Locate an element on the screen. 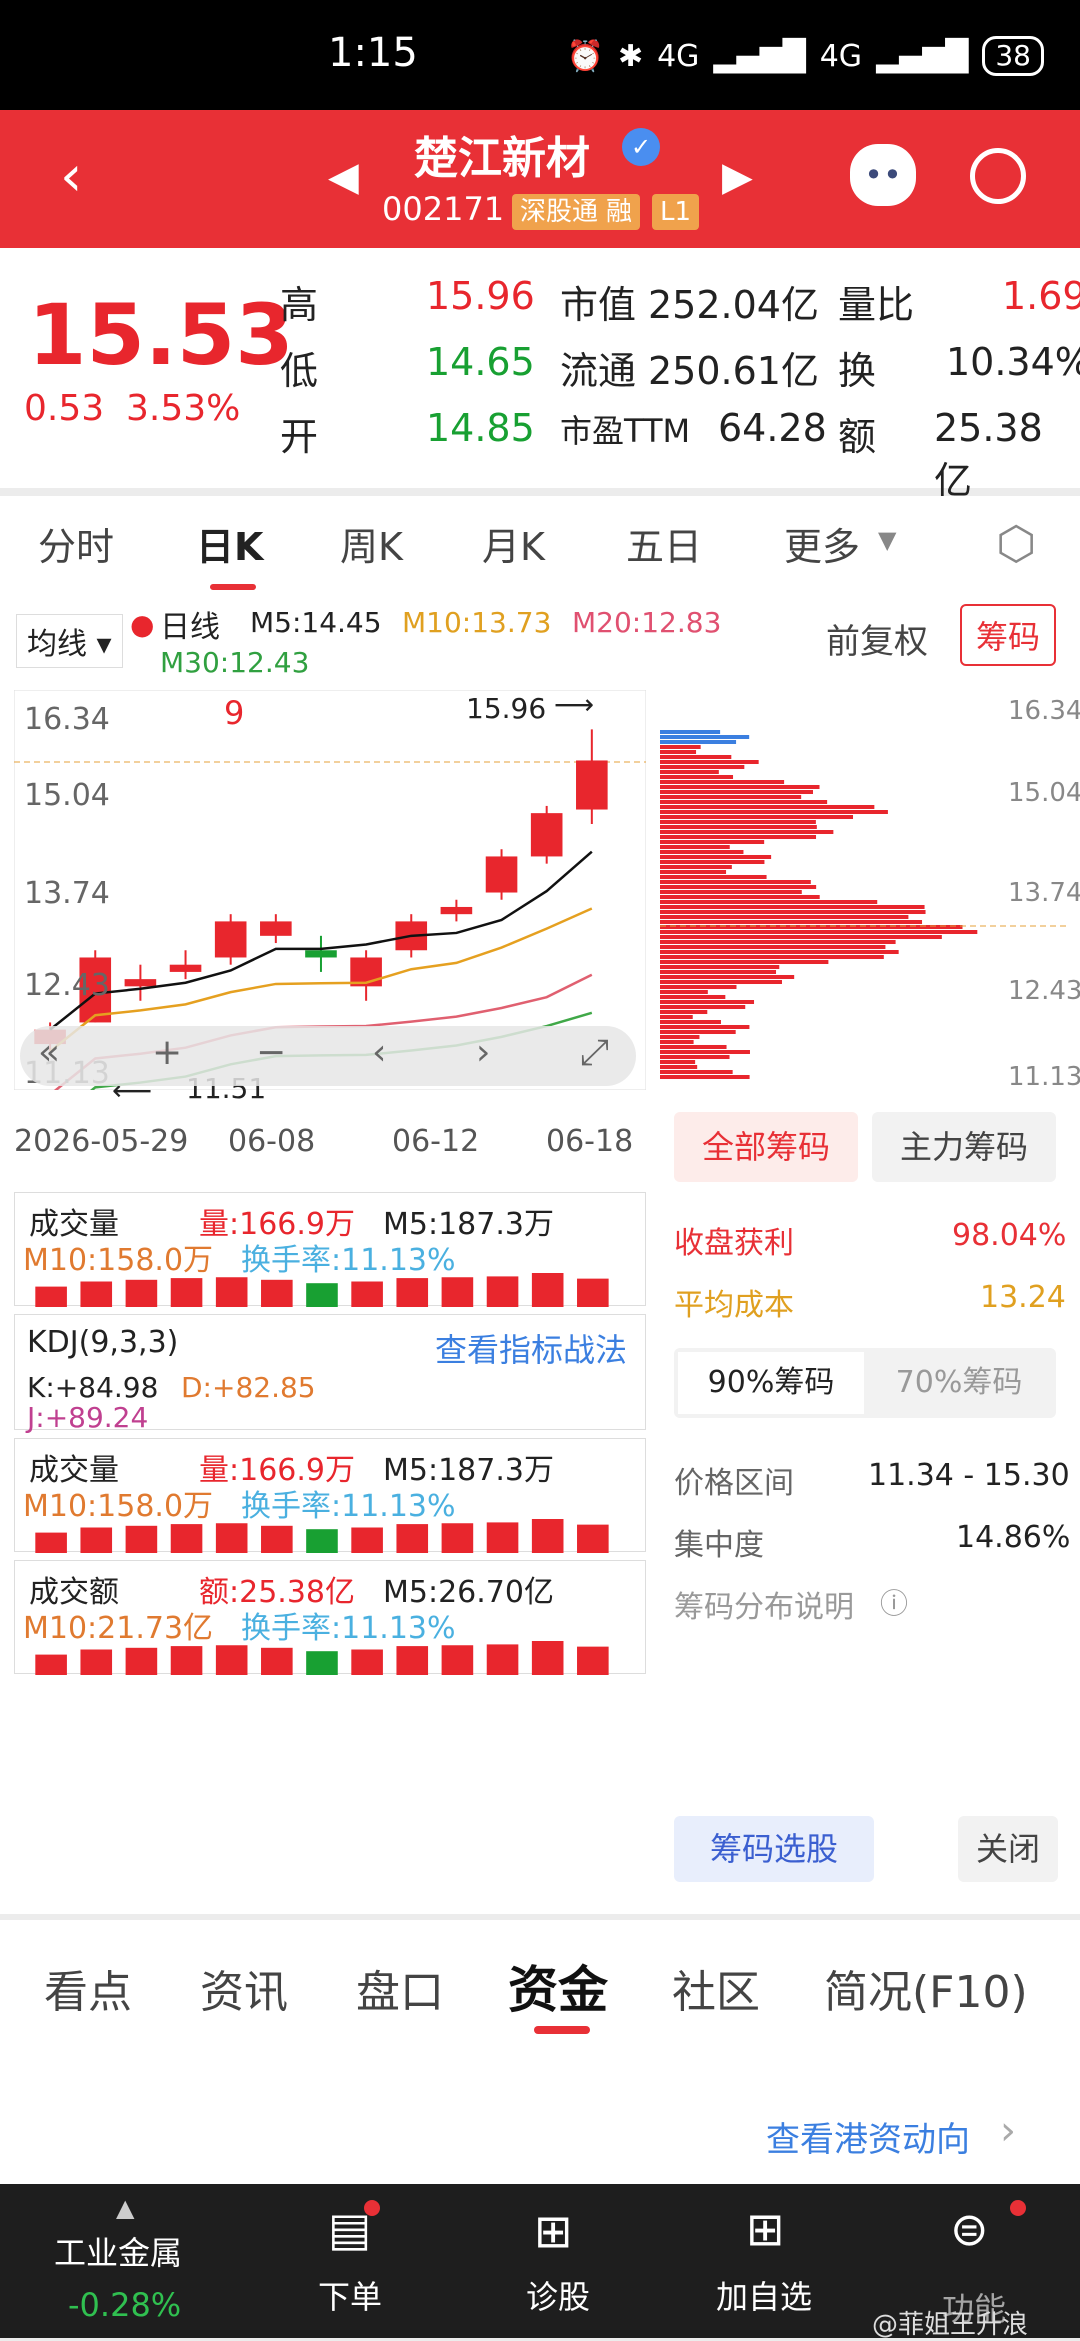 This screenshot has width=1080, height=2341. hk-flow-section: 查看港资动向 › is located at coordinates (540, 2112).